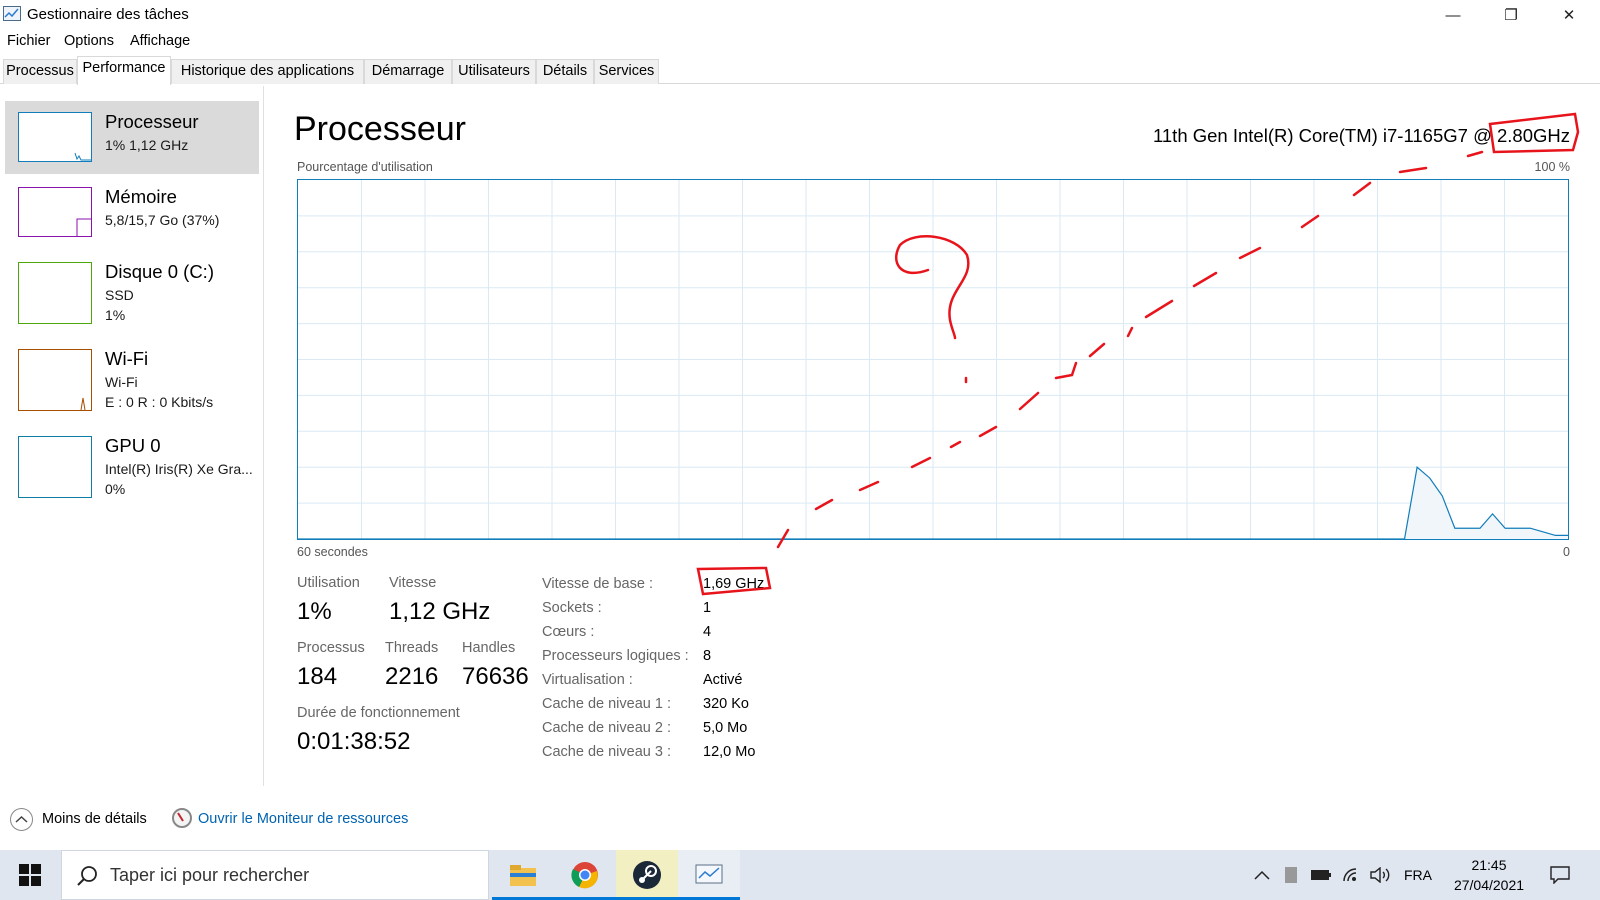  I want to click on graph-time-label: 60 secondes, so click(332, 552).